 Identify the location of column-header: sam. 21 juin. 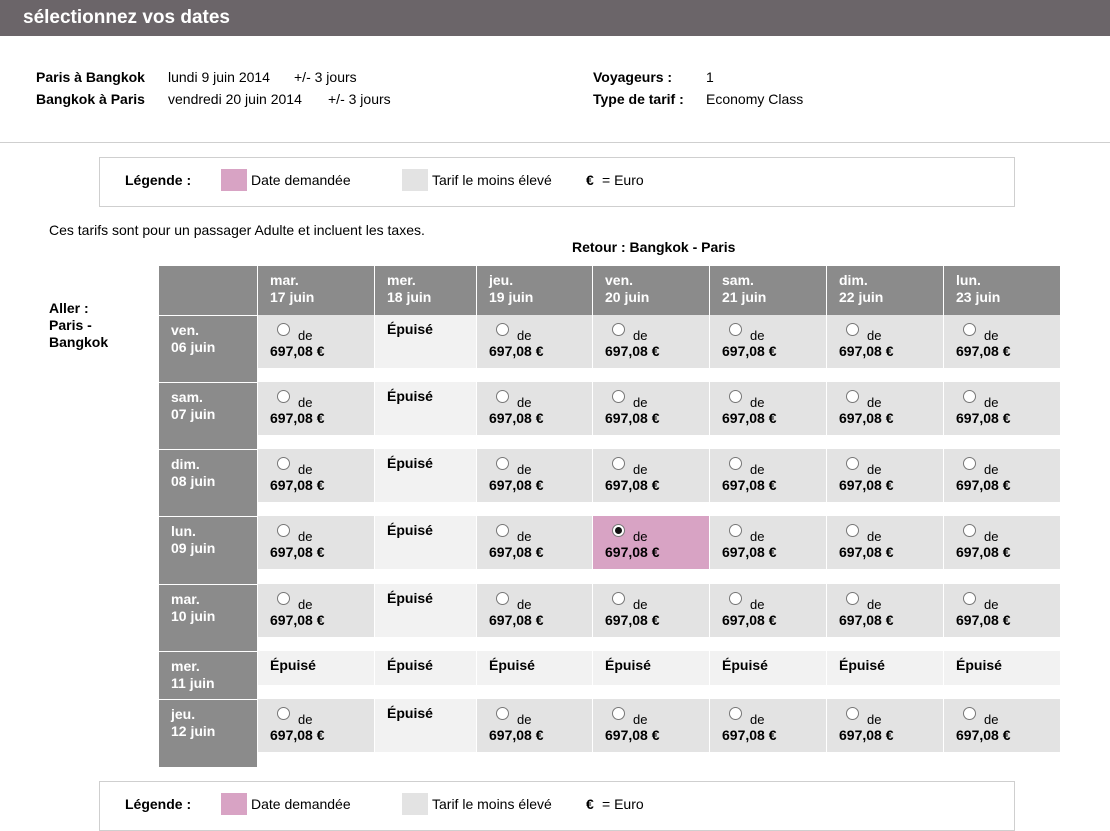
(767, 290).